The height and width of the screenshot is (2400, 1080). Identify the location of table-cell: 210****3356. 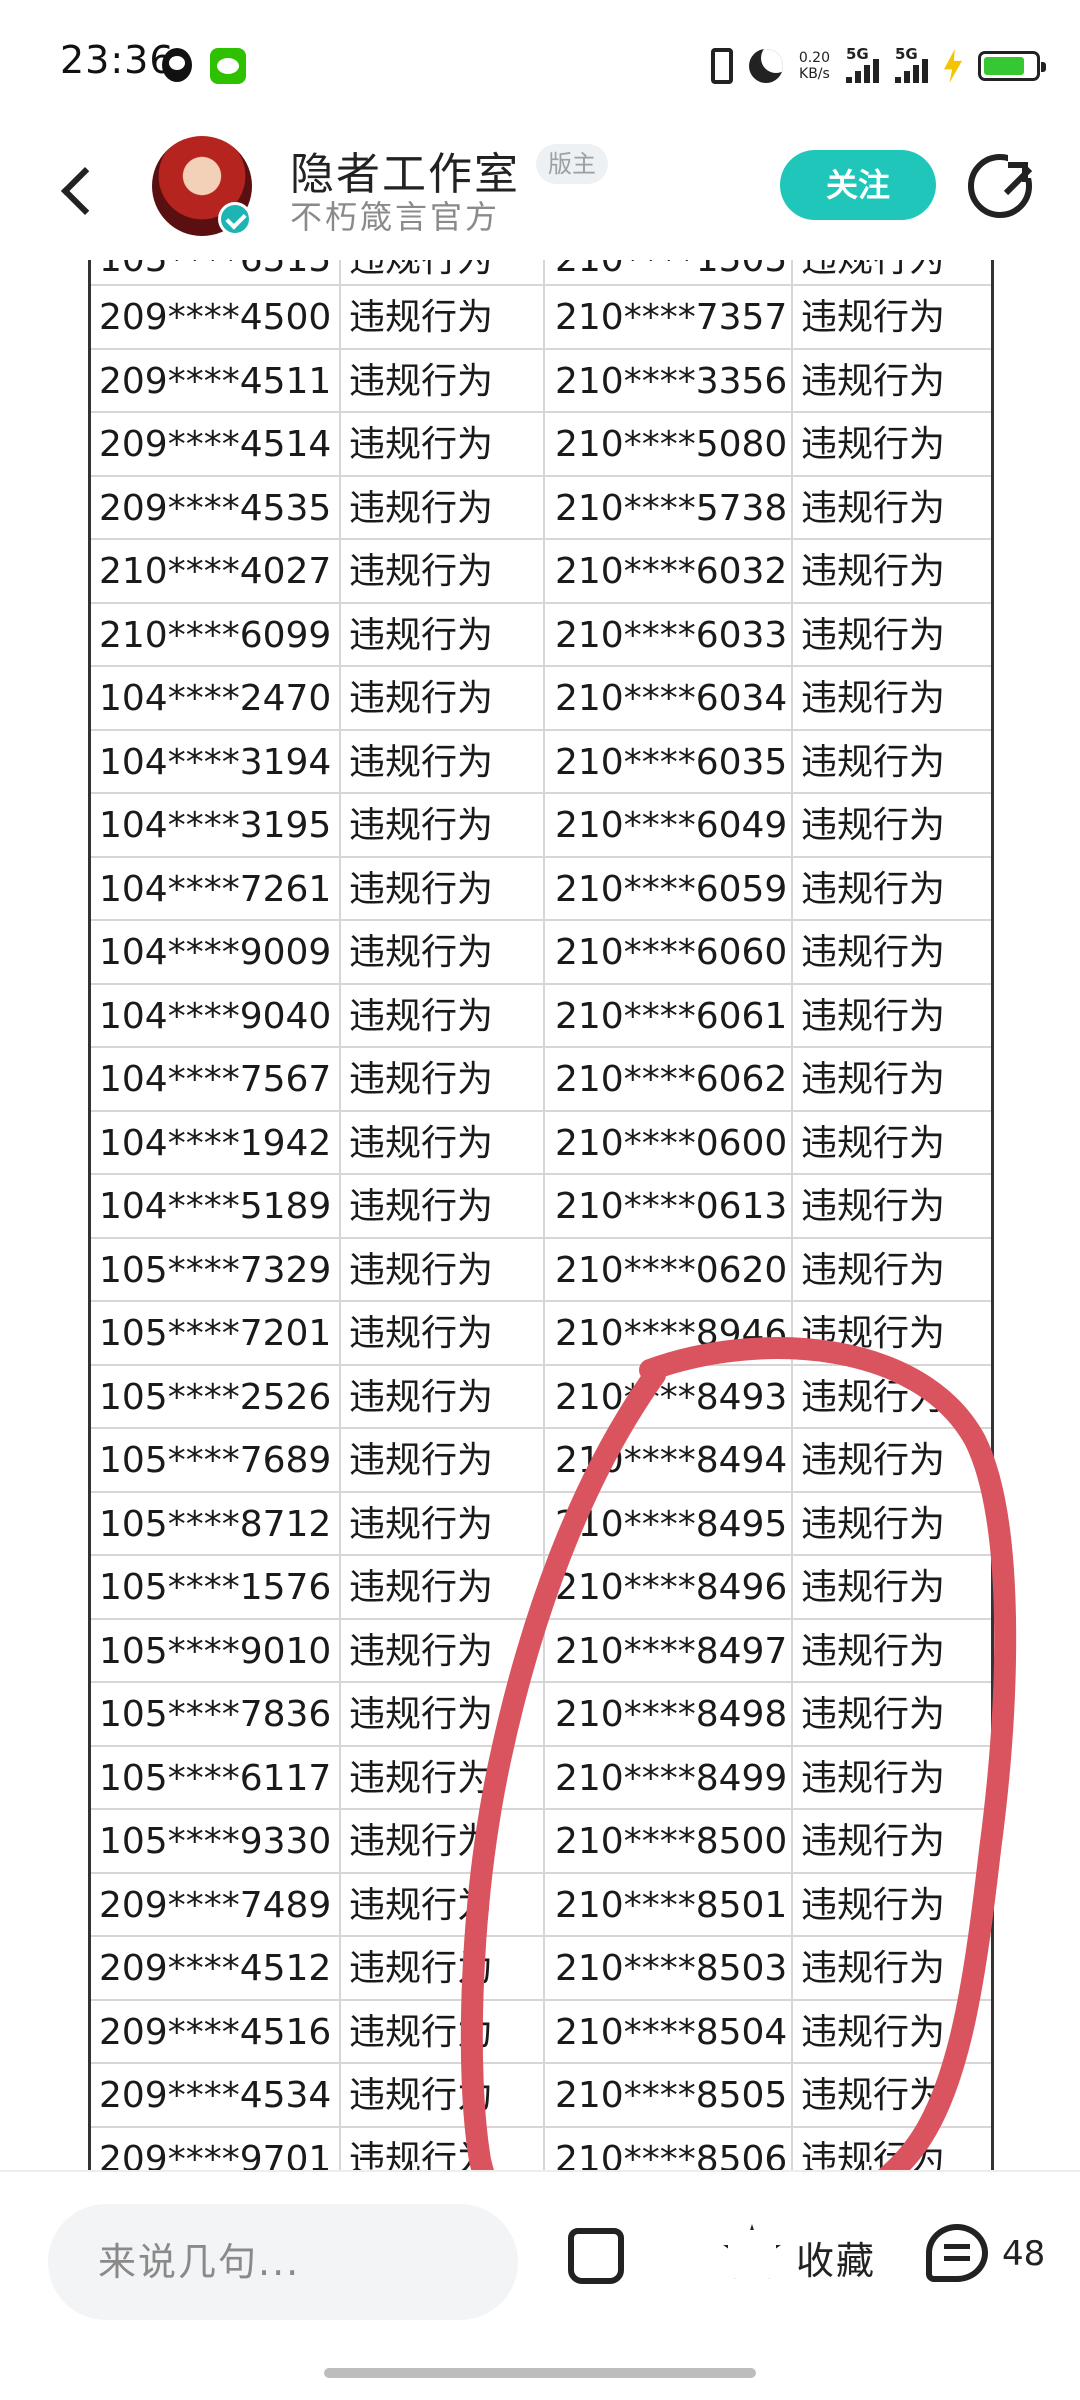
(669, 380).